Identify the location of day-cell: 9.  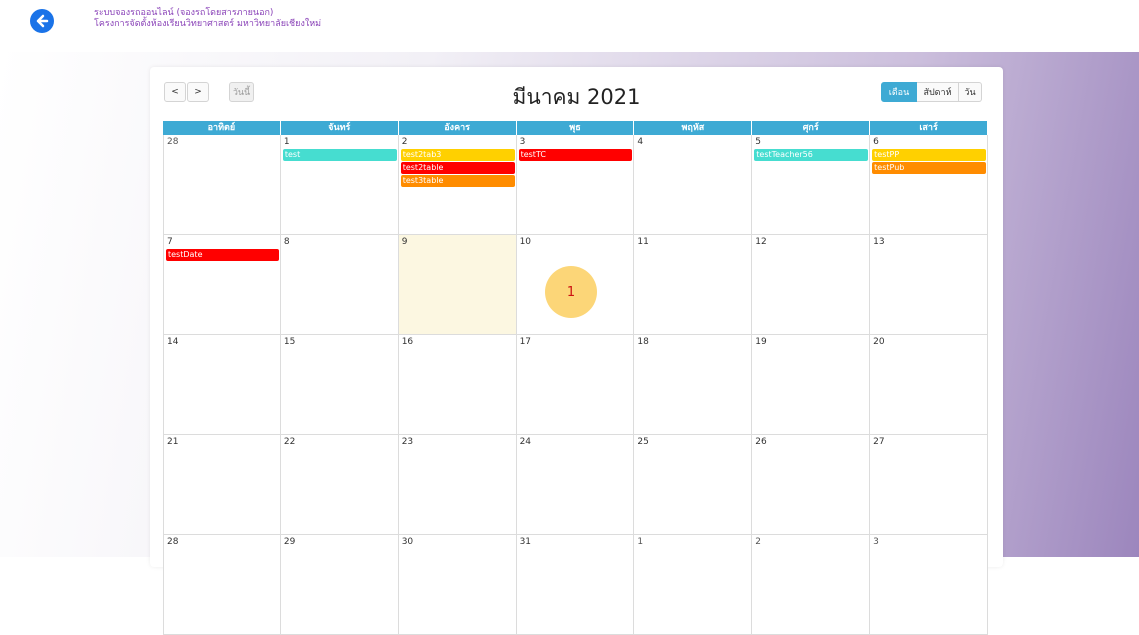
(457, 285).